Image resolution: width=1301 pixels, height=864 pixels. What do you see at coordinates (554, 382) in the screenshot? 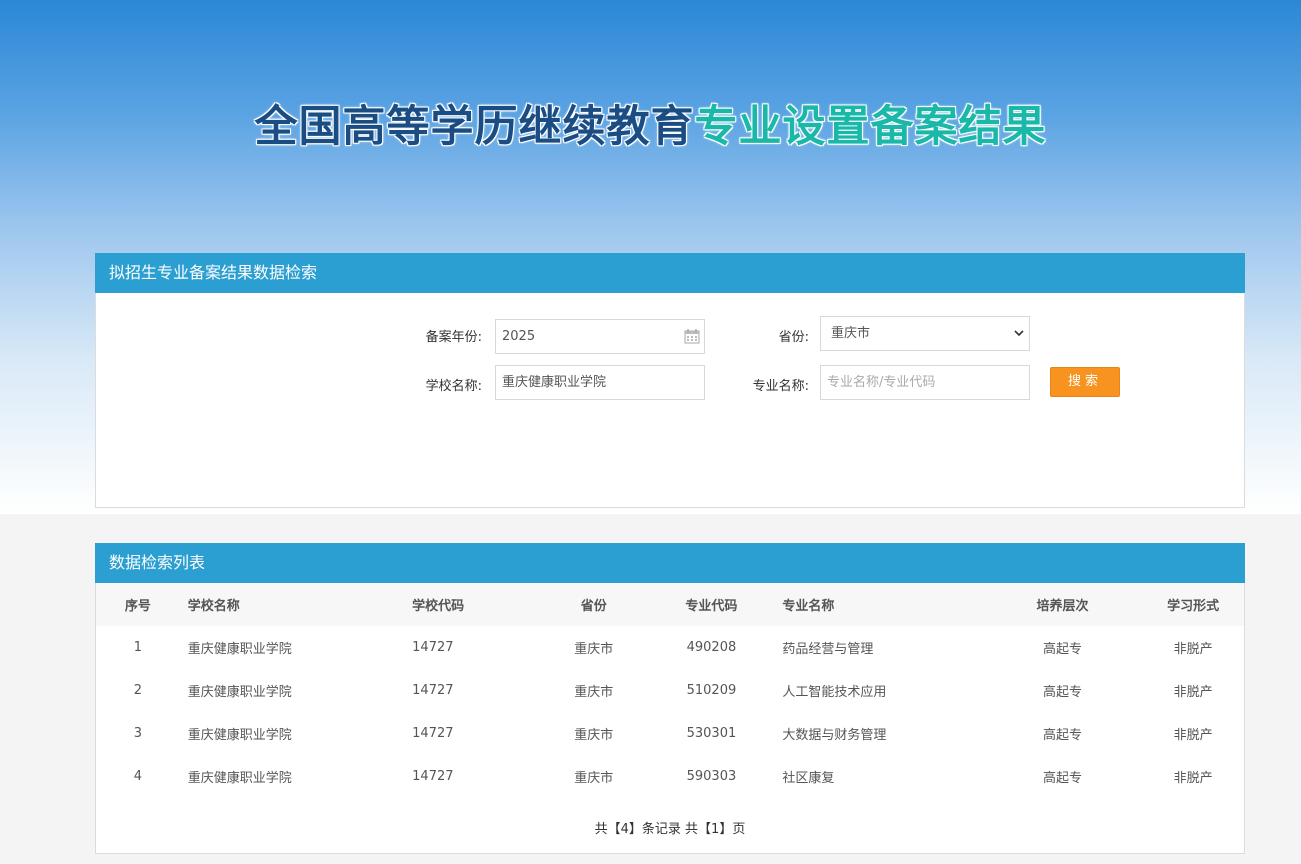
I see `school-value: 重庆健康职业学院` at bounding box center [554, 382].